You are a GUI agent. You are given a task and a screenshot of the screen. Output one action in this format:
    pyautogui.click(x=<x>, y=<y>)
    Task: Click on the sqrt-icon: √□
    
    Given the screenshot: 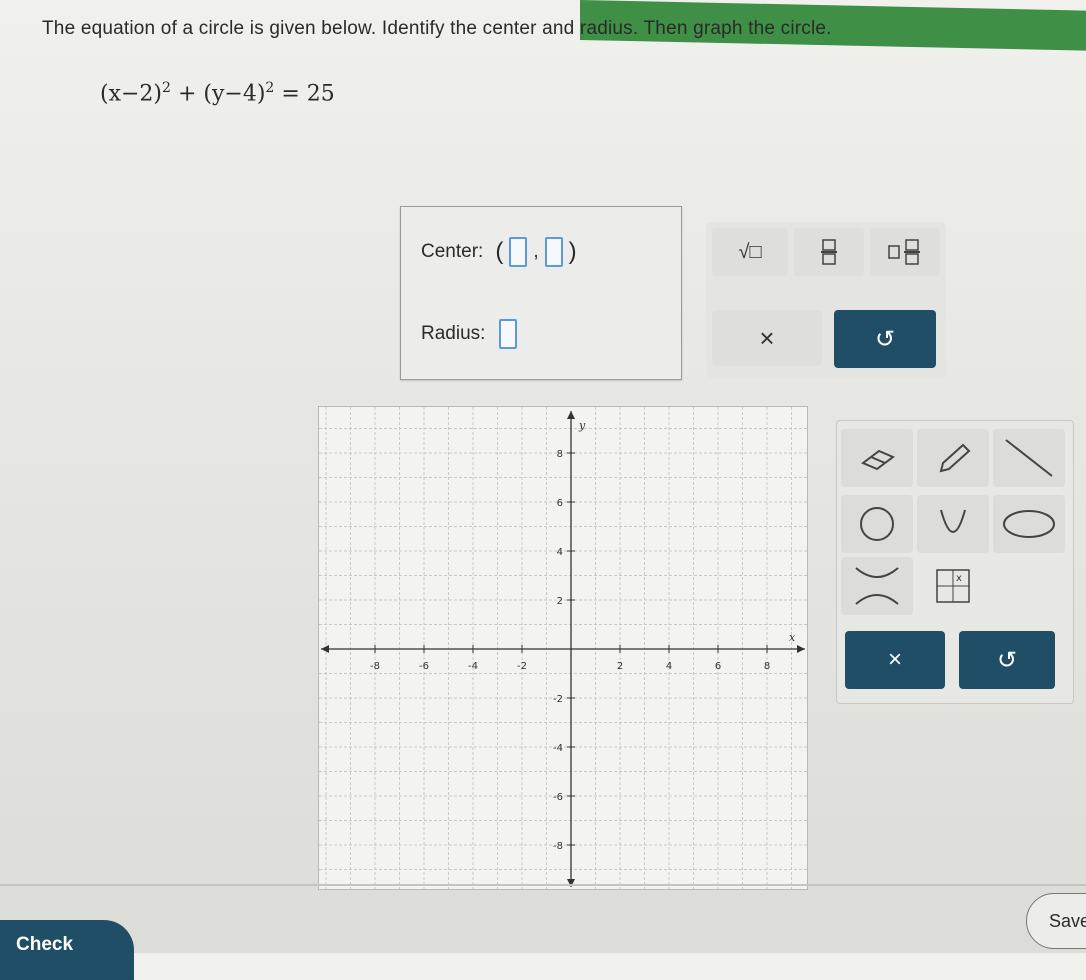 What is the action you would take?
    pyautogui.click(x=750, y=251)
    